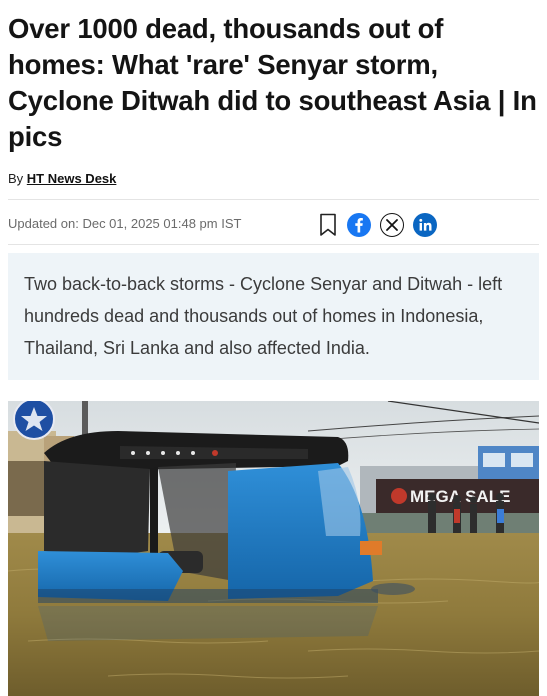 Image resolution: width=547 pixels, height=696 pixels. What do you see at coordinates (359, 225) in the screenshot?
I see `facebook-icon` at bounding box center [359, 225].